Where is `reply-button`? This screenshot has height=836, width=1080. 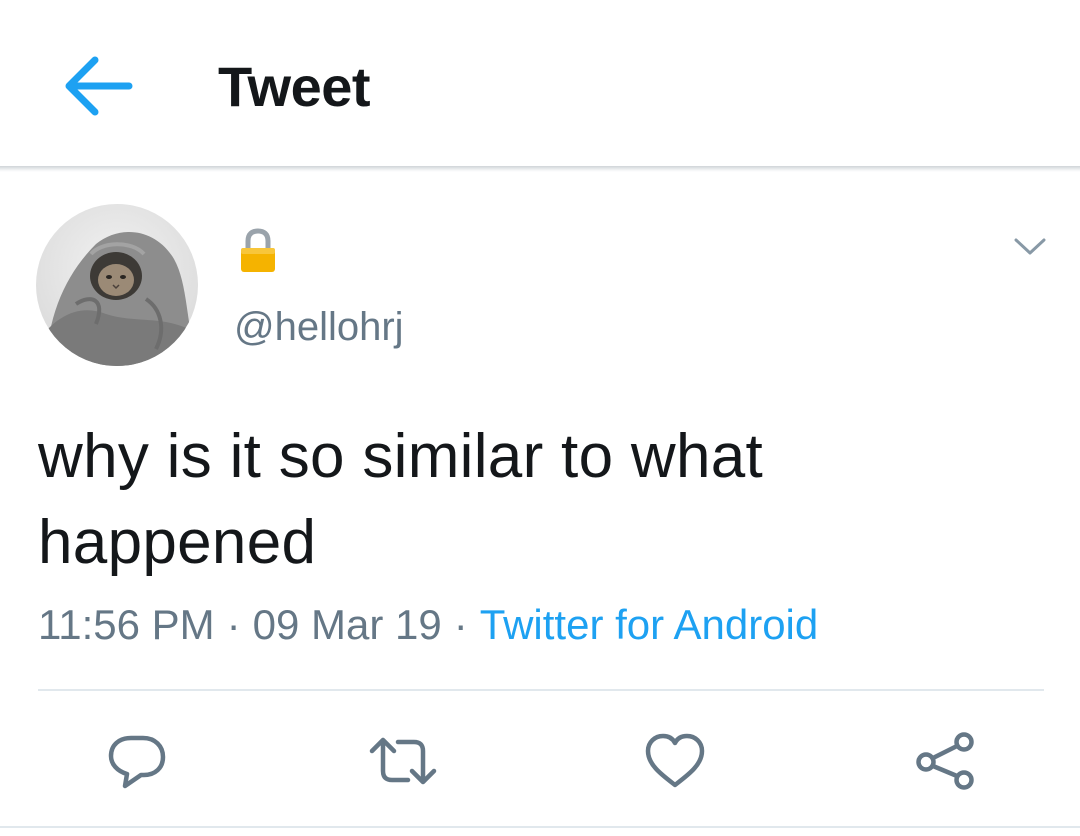
reply-button is located at coordinates (137, 761).